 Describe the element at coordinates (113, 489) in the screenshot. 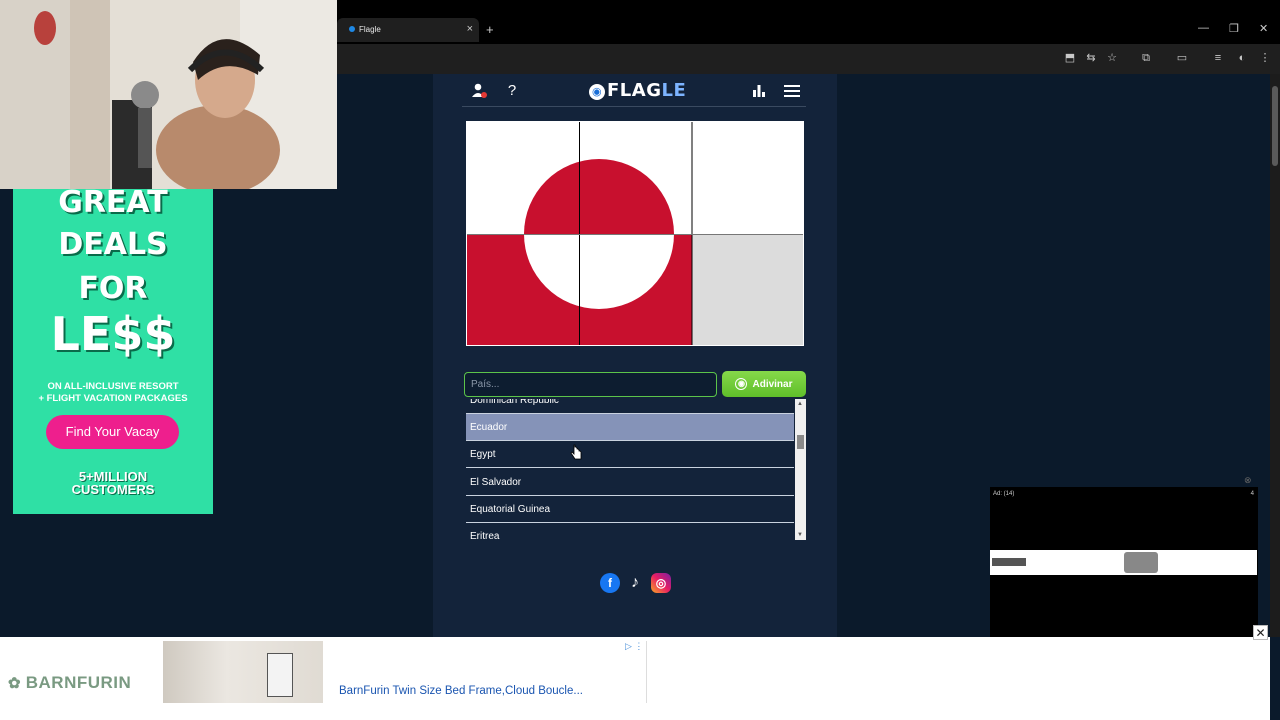

I see `ad-stat-2: CUSTOMERS` at that location.